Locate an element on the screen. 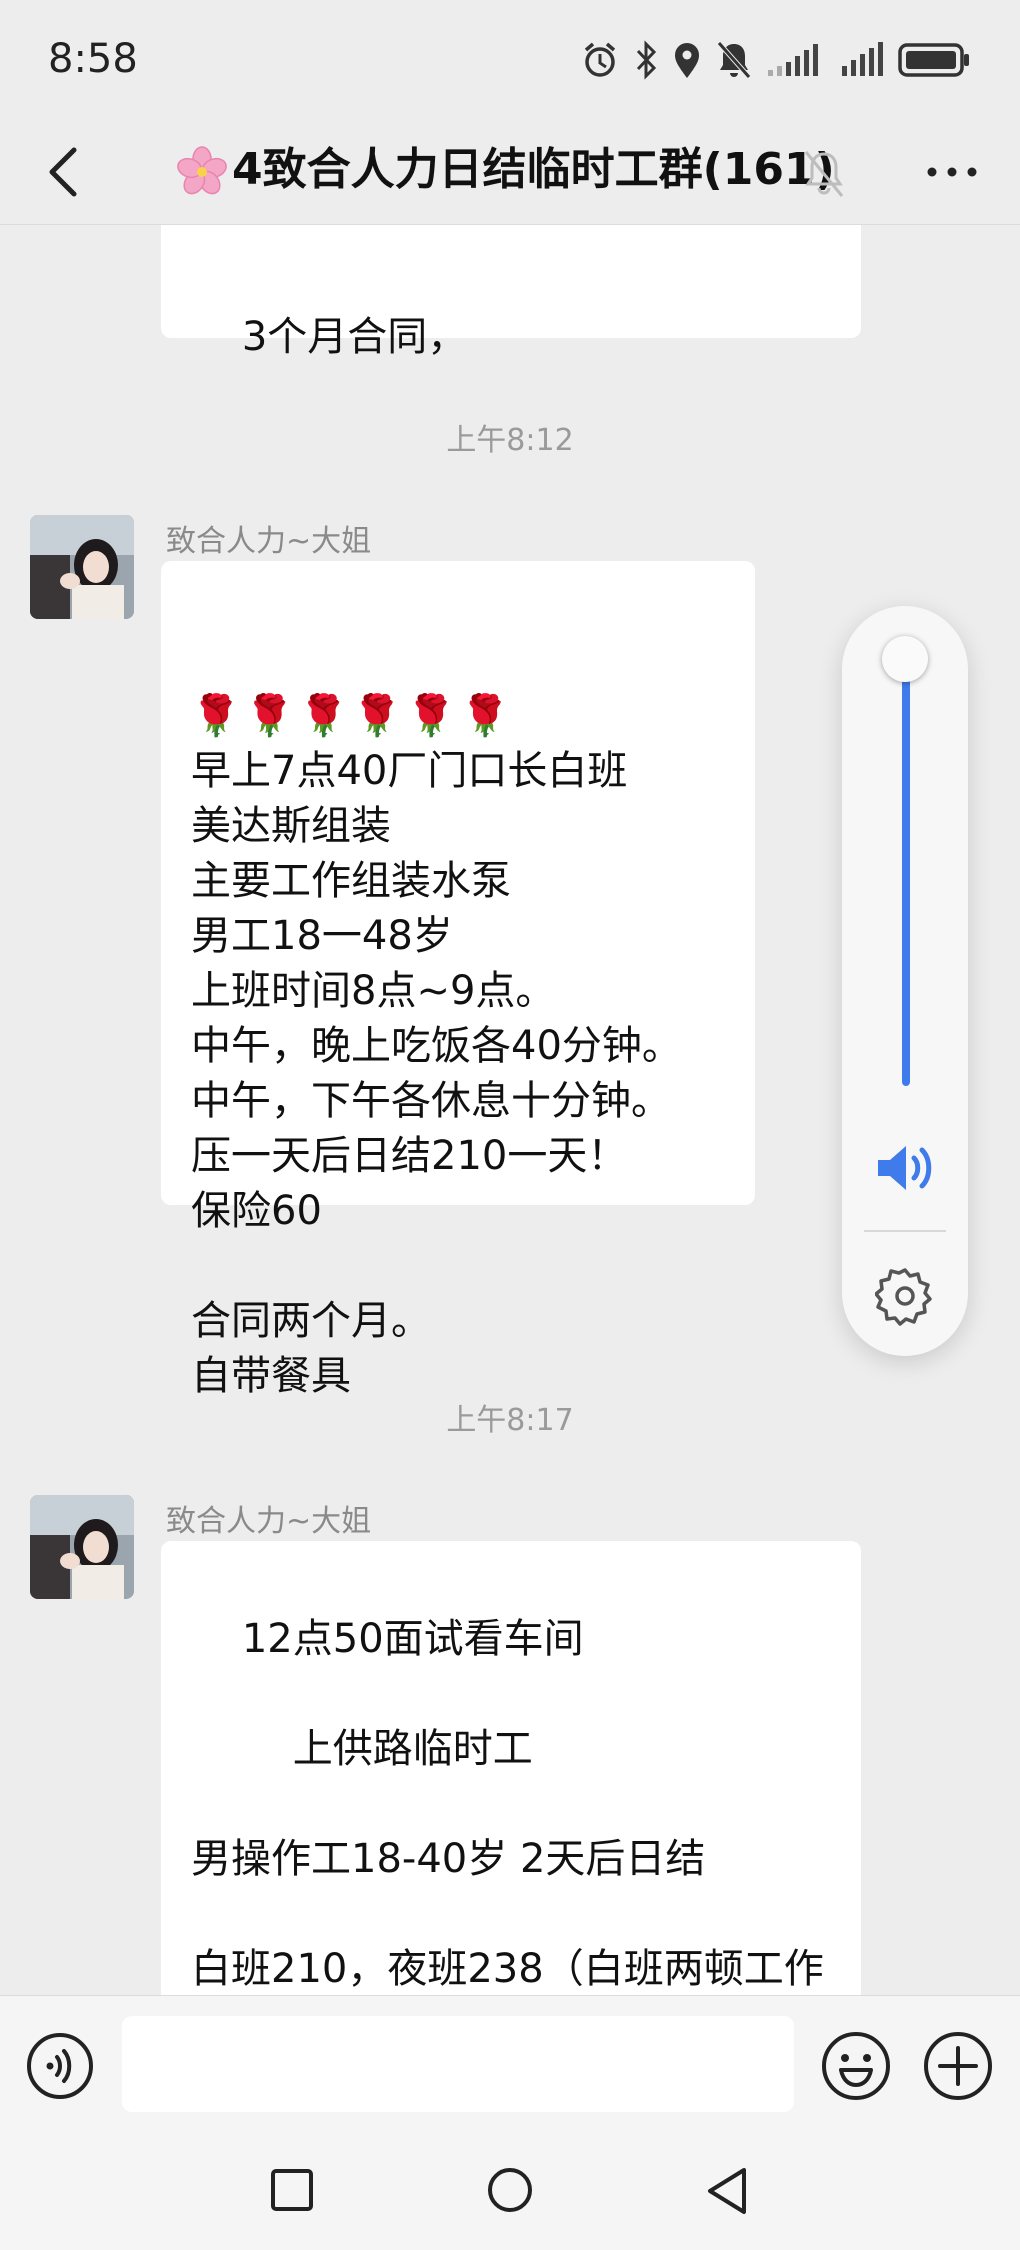  gear-icon is located at coordinates (905, 1296).